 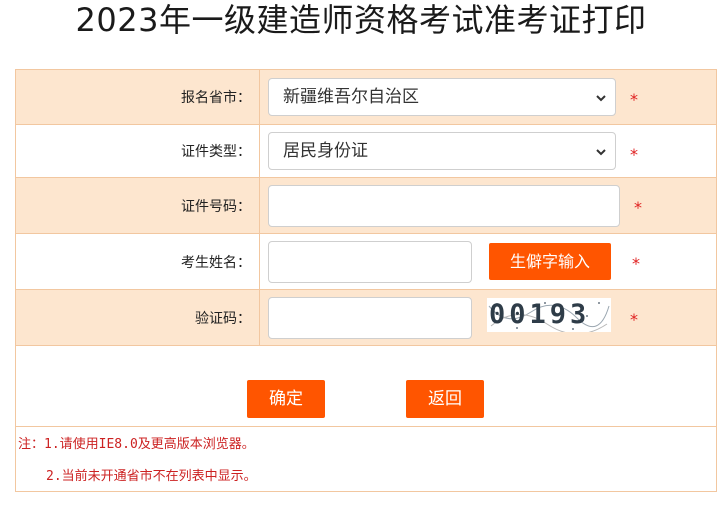 What do you see at coordinates (286, 399) in the screenshot?
I see `confirm-button: 确定` at bounding box center [286, 399].